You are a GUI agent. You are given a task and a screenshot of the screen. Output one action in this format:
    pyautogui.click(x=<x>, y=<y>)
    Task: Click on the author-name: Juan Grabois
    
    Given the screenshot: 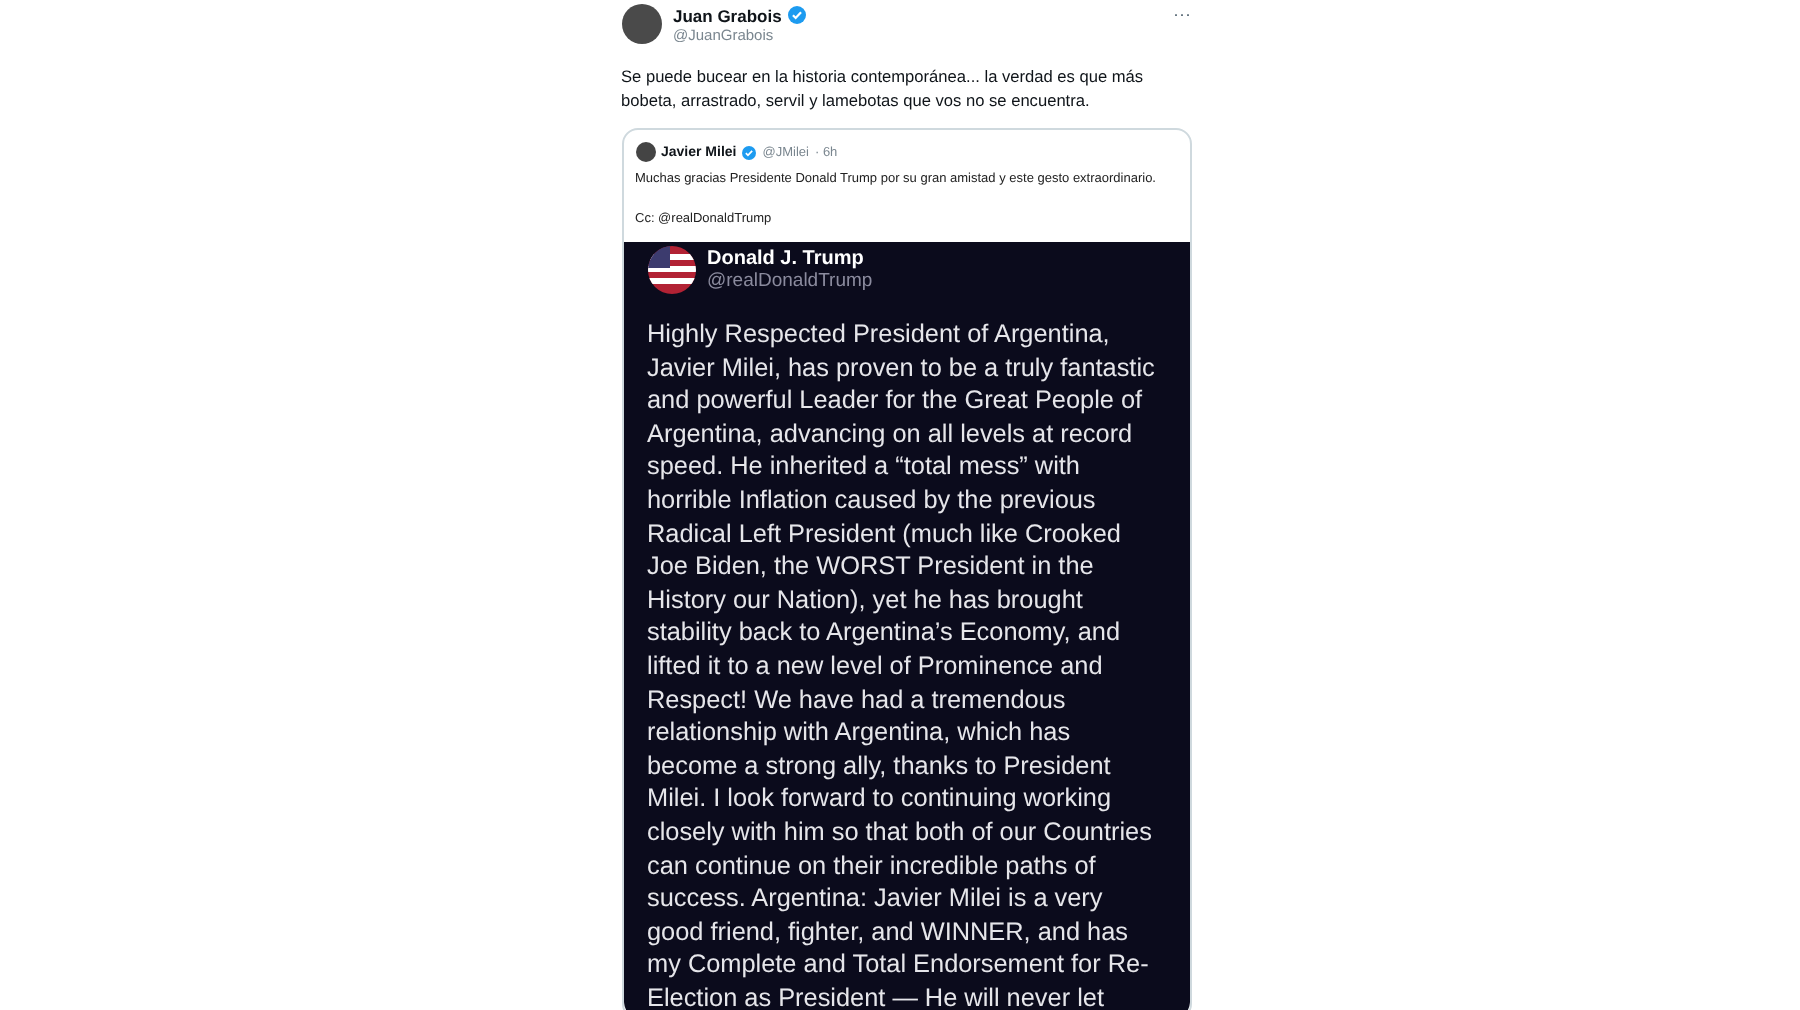 What is the action you would take?
    pyautogui.click(x=727, y=15)
    